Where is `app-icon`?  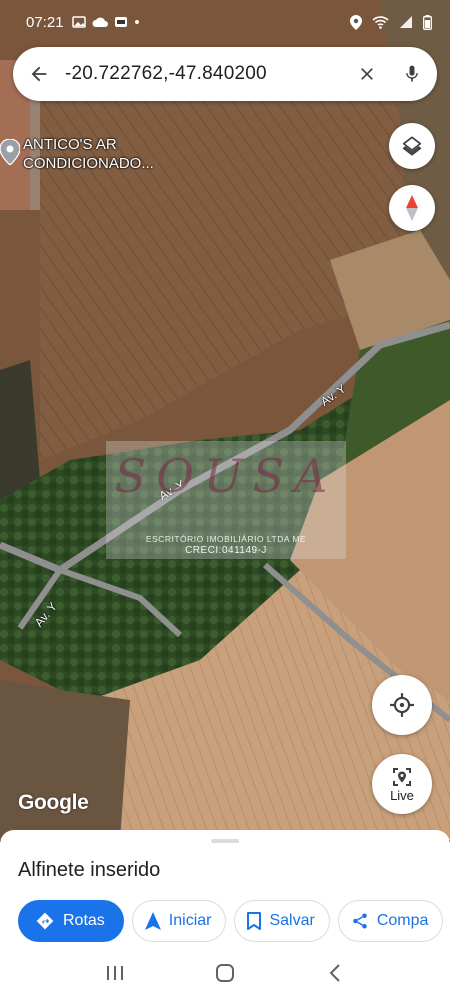 app-icon is located at coordinates (120, 22).